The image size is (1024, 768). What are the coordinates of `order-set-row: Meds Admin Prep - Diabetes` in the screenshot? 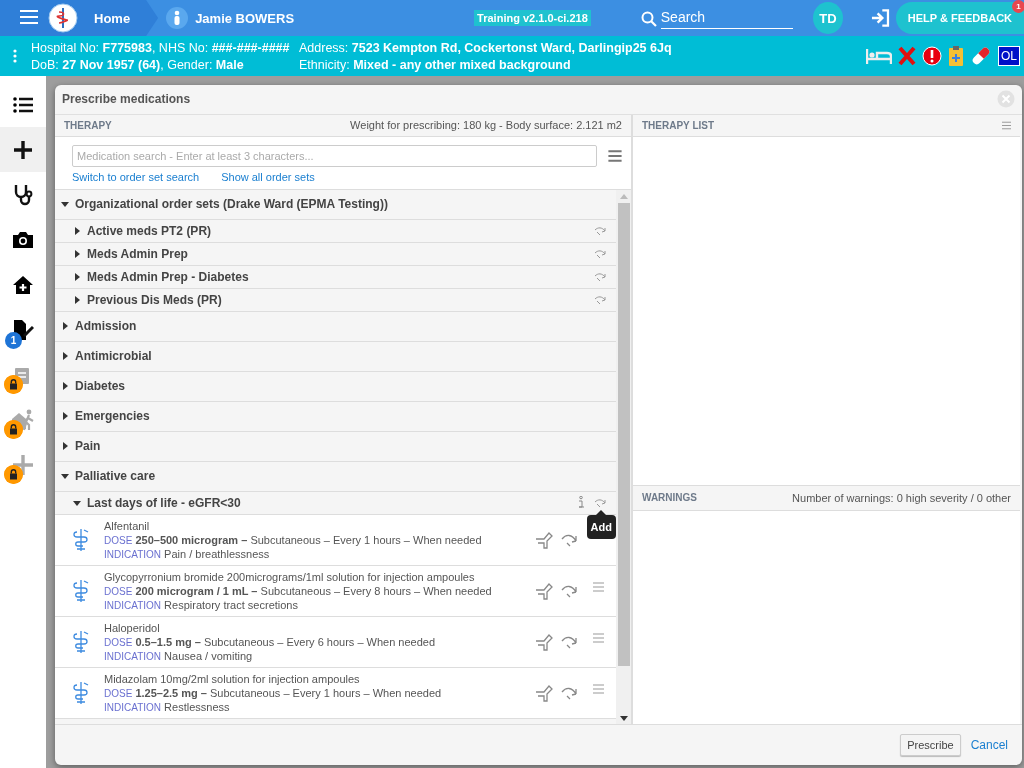 It's located at (335, 277).